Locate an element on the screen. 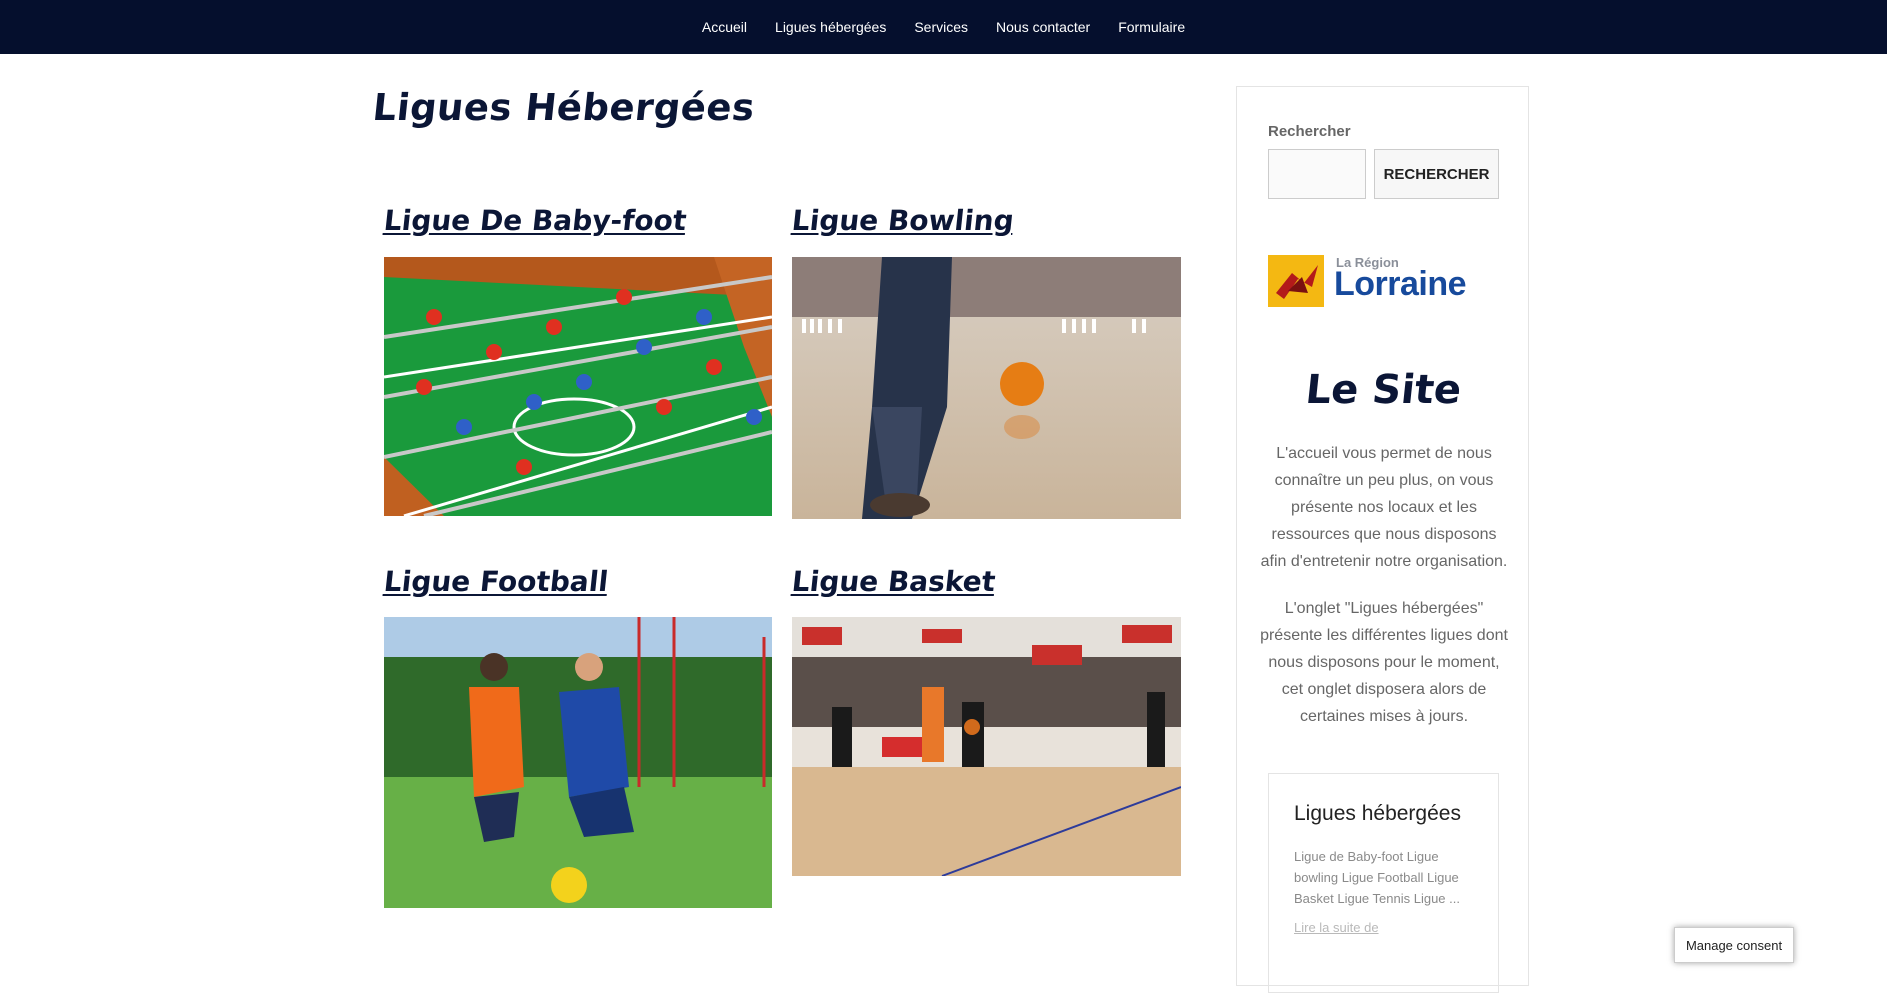  league-image-bowling is located at coordinates (986, 388).